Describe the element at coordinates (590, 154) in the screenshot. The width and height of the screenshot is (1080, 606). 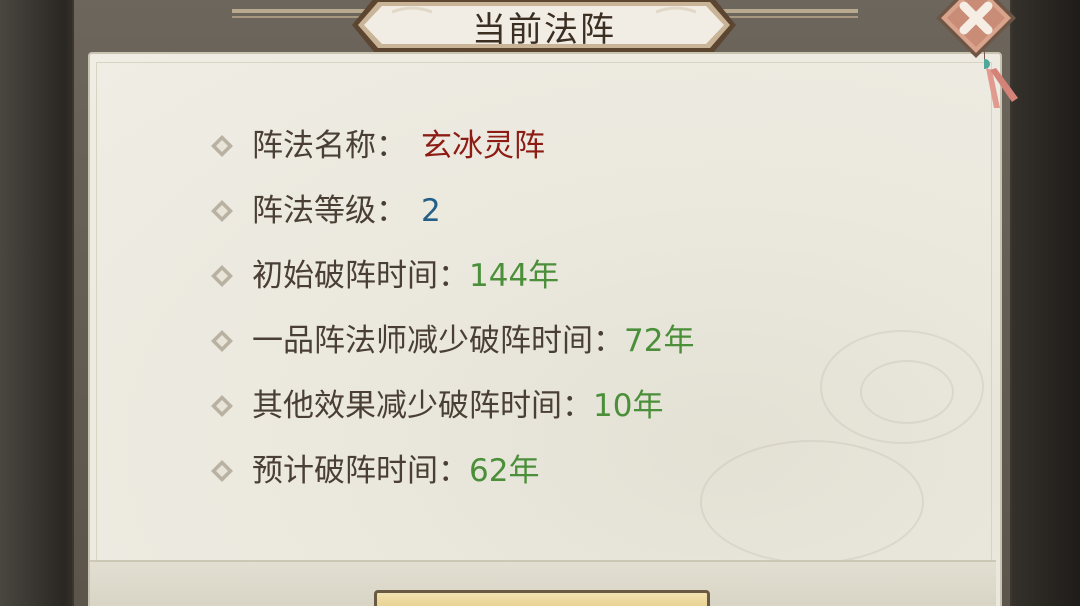
I see `formation-name-row: 阵法名称： 玄冰灵阵` at that location.